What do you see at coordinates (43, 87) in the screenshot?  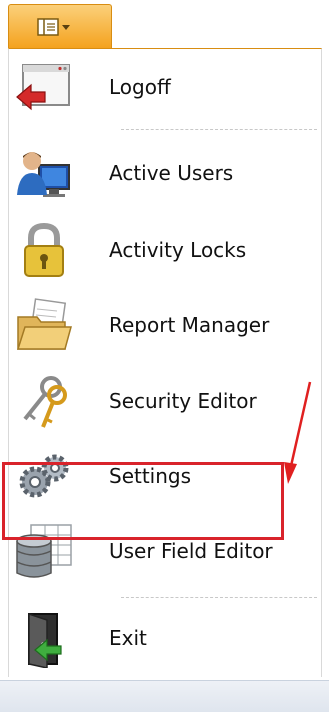 I see `logoff-icon` at bounding box center [43, 87].